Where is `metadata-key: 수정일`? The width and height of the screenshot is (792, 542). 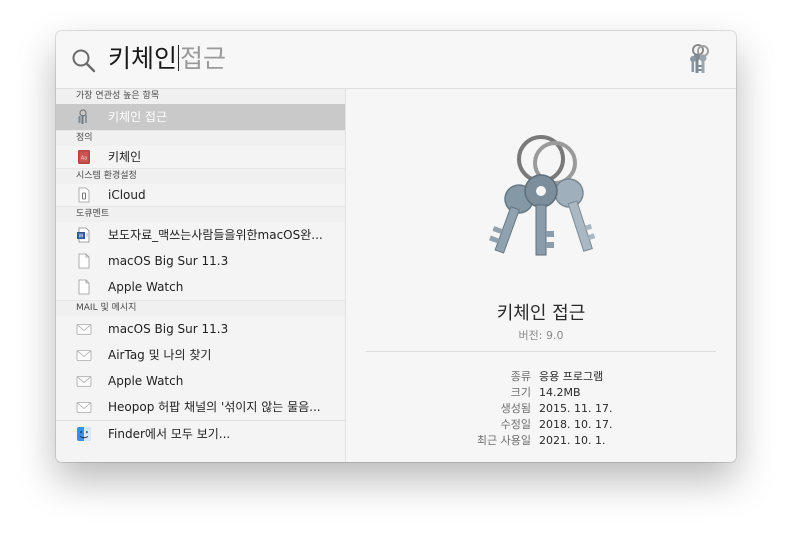 metadata-key: 수정일 is located at coordinates (515, 424).